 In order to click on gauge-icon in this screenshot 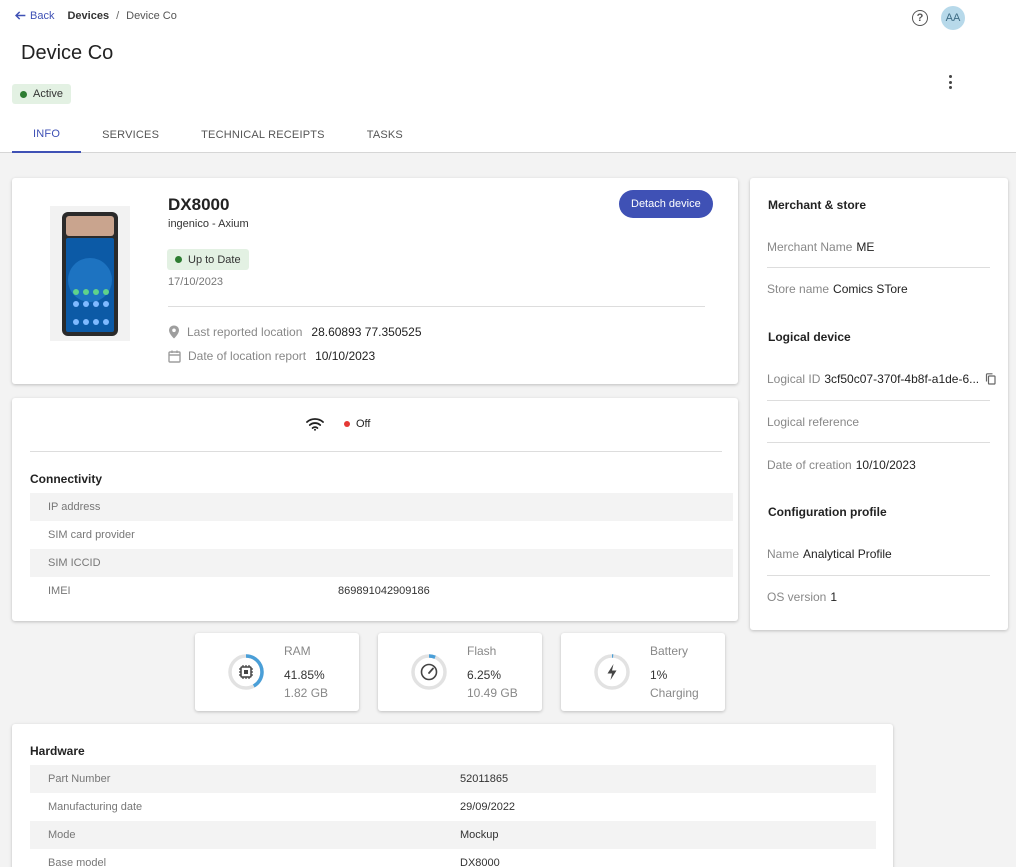, I will do `click(429, 672)`.